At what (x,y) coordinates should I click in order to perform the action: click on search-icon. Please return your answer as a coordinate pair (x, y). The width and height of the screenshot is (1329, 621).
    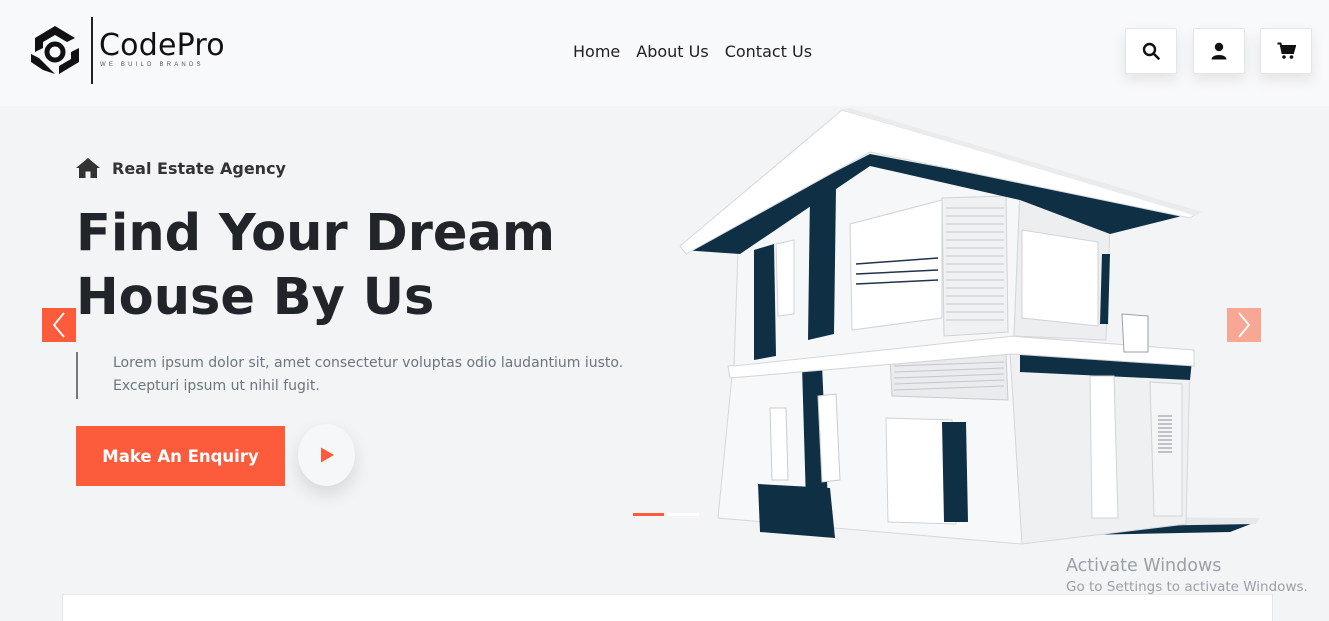
    Looking at the image, I should click on (1151, 51).